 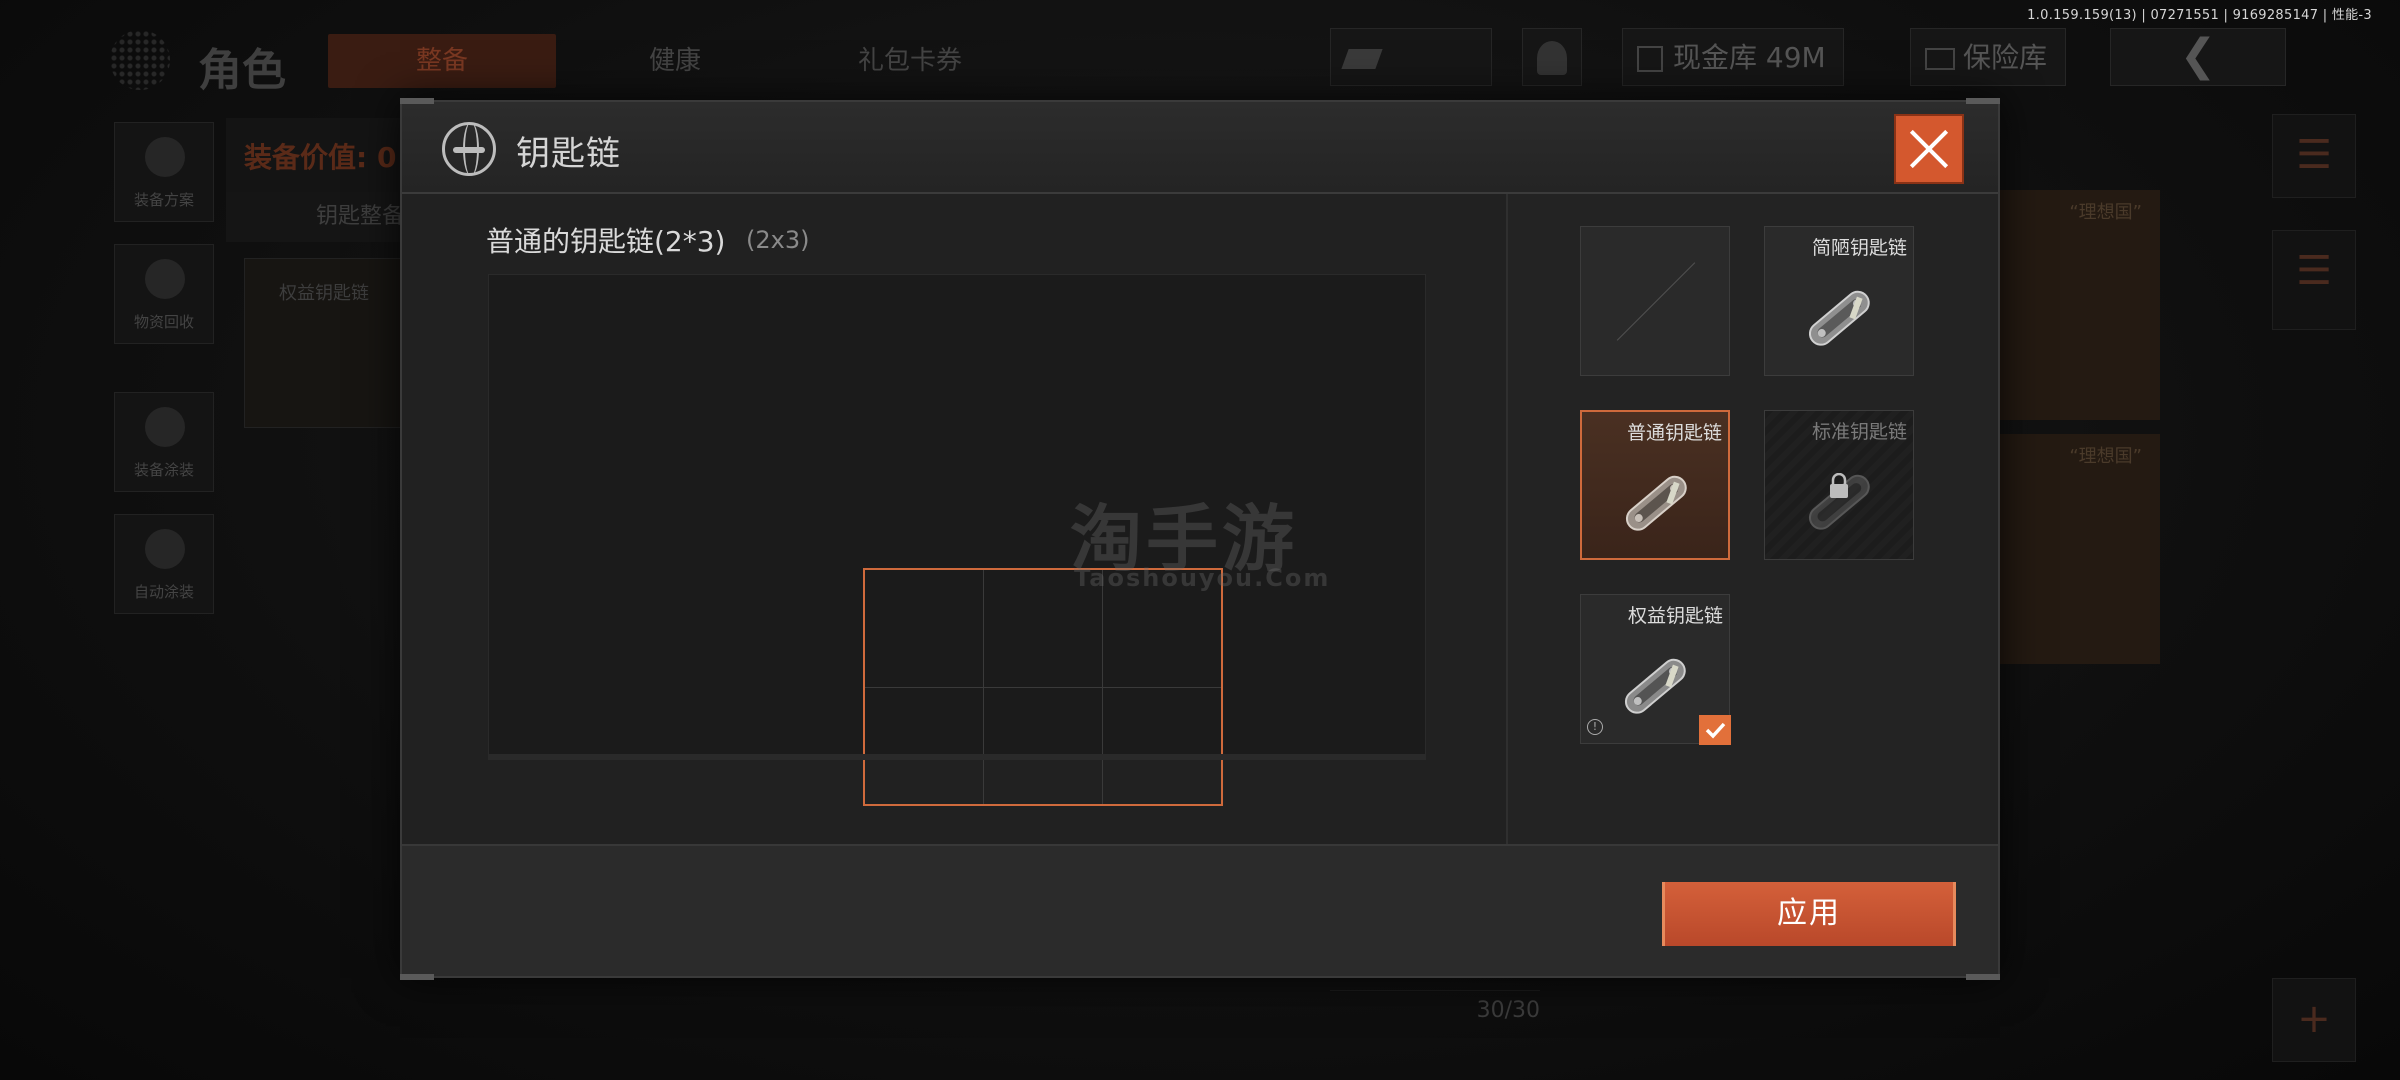 What do you see at coordinates (1362, 59) in the screenshot?
I see `cash-icon` at bounding box center [1362, 59].